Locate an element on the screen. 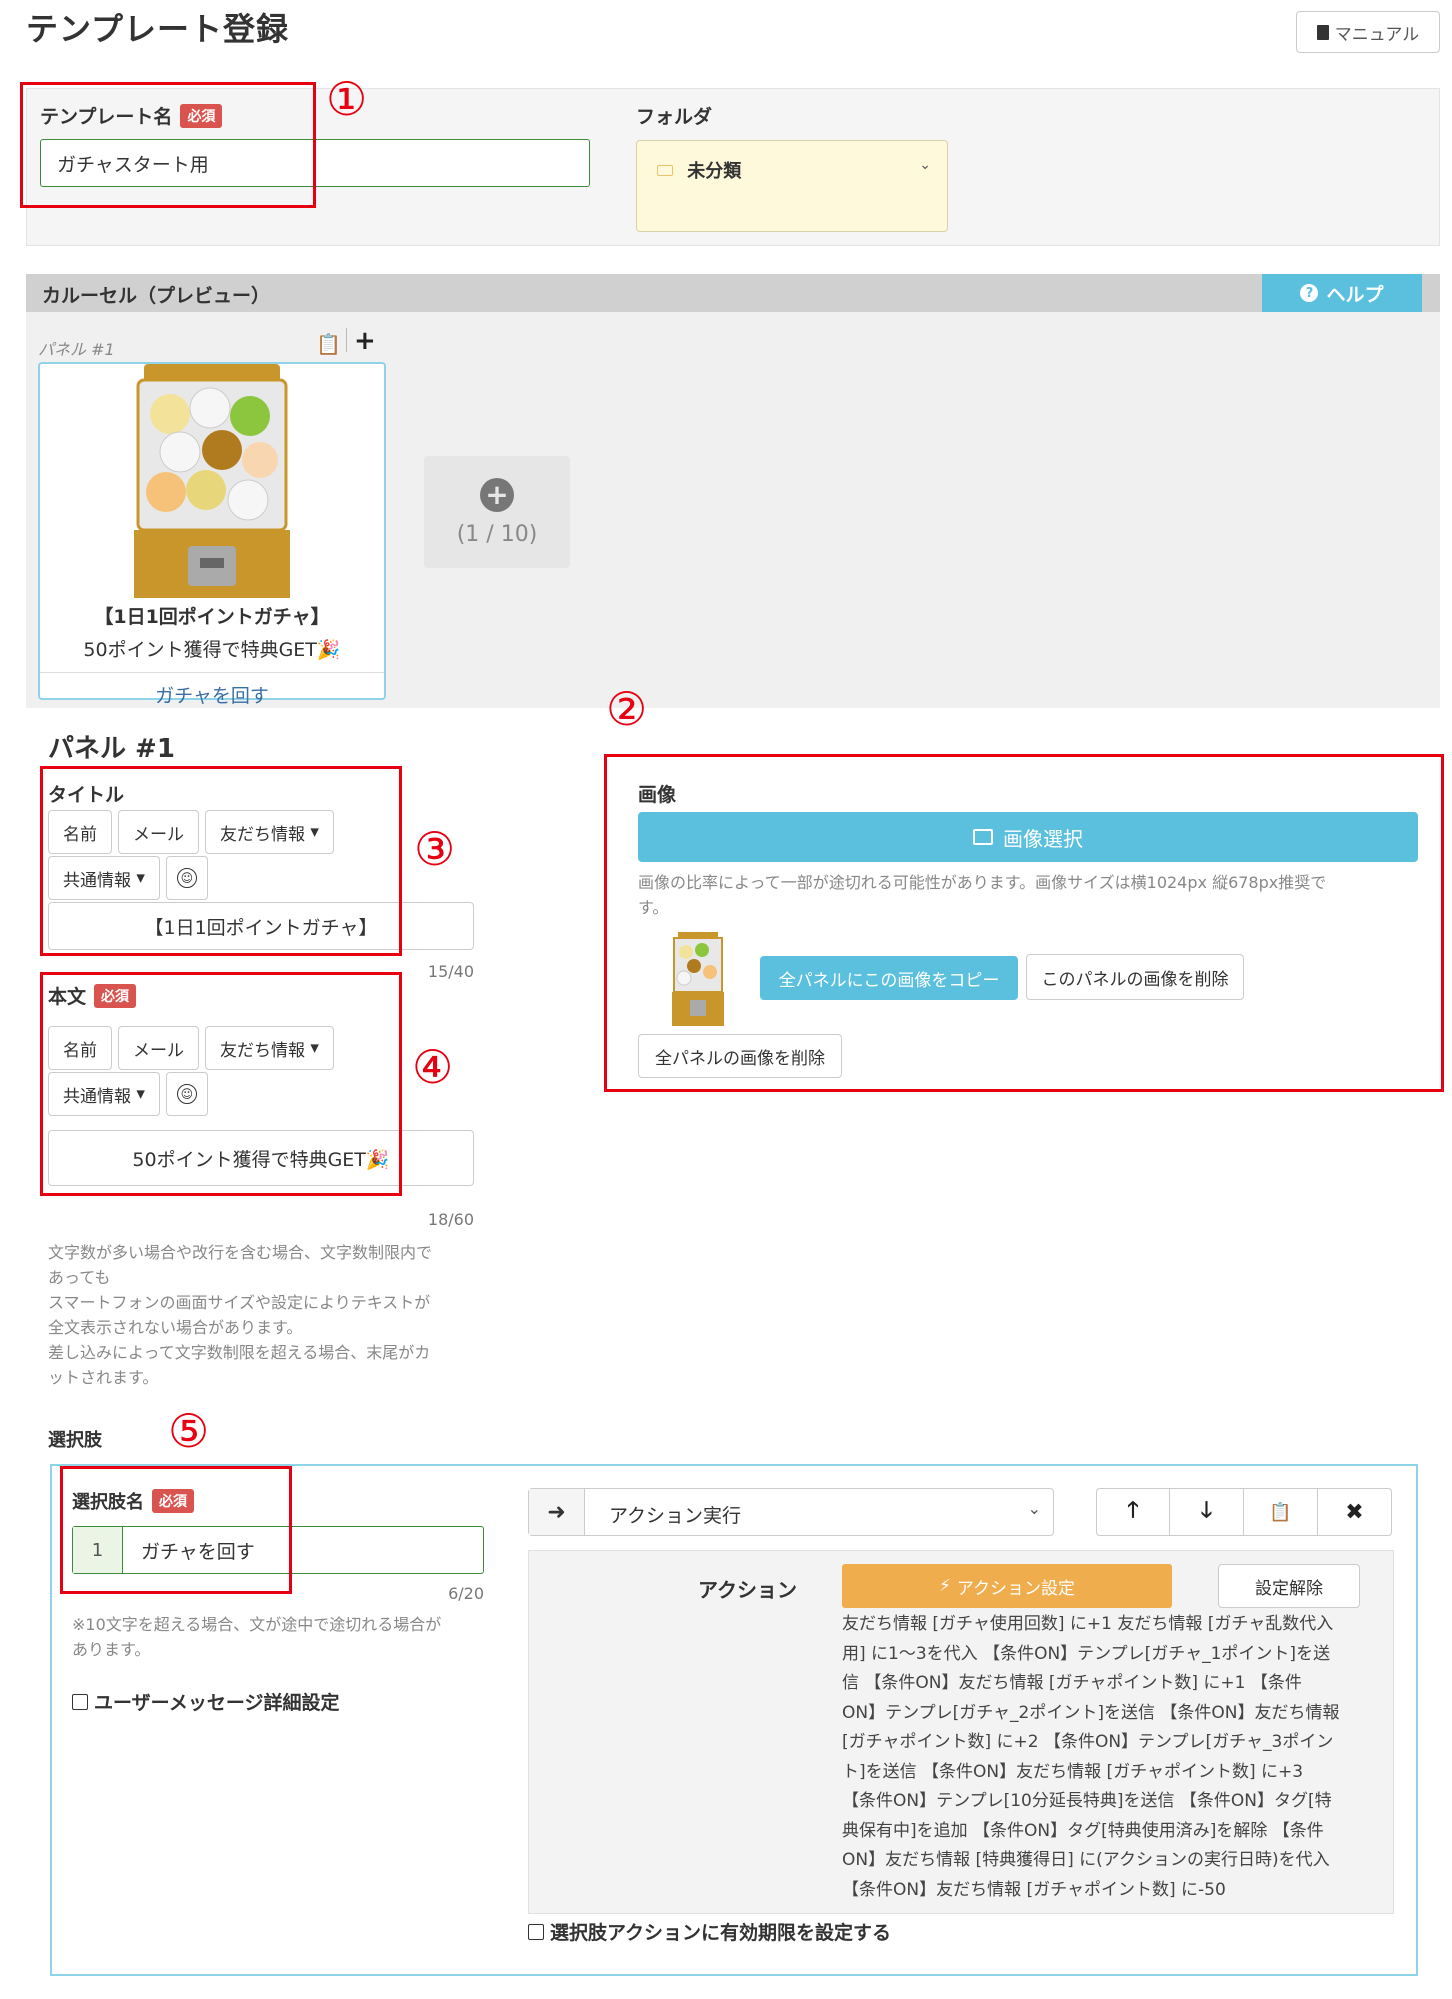 This screenshot has width=1452, height=1999. add-panel-card: + (1 / 10) is located at coordinates (497, 512).